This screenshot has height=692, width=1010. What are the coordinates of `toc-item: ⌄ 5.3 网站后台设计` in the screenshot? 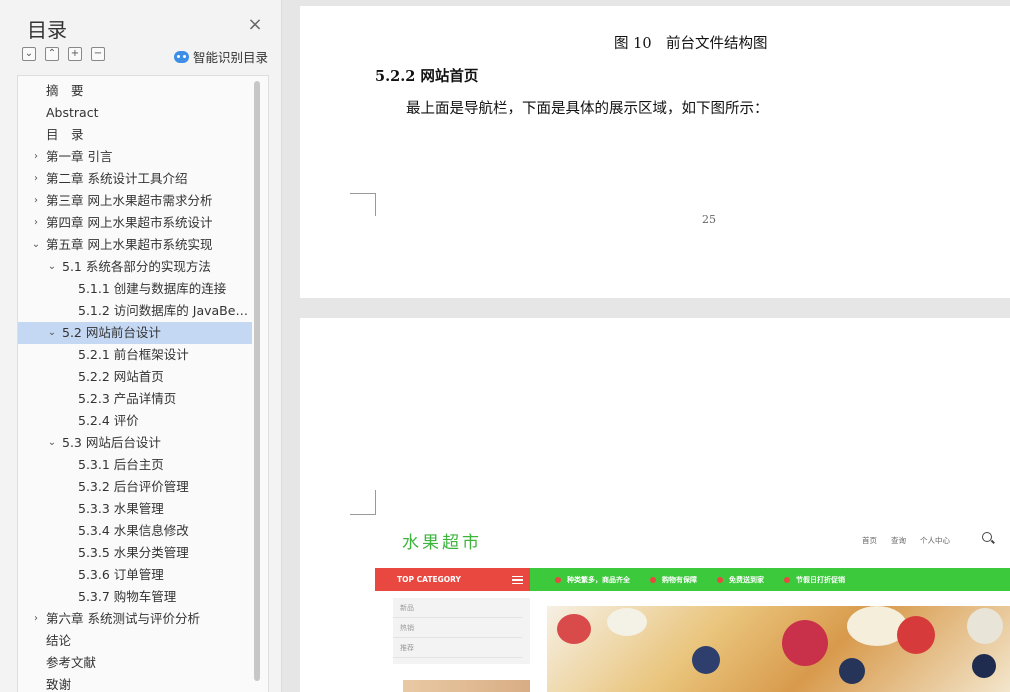 It's located at (135, 443).